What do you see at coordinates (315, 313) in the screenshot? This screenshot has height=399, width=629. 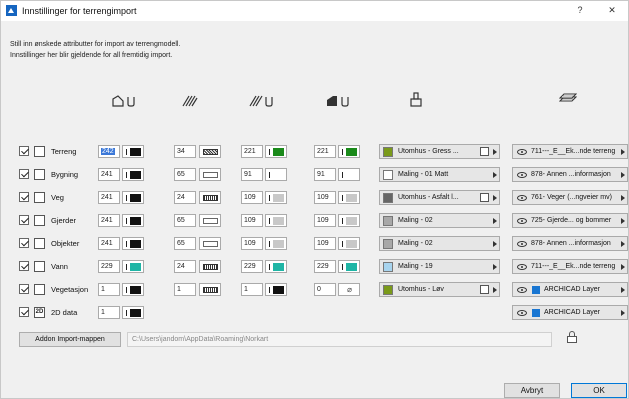 I see `row-2d-data: 2D 2D data 1 ARCHICAD Layer` at bounding box center [315, 313].